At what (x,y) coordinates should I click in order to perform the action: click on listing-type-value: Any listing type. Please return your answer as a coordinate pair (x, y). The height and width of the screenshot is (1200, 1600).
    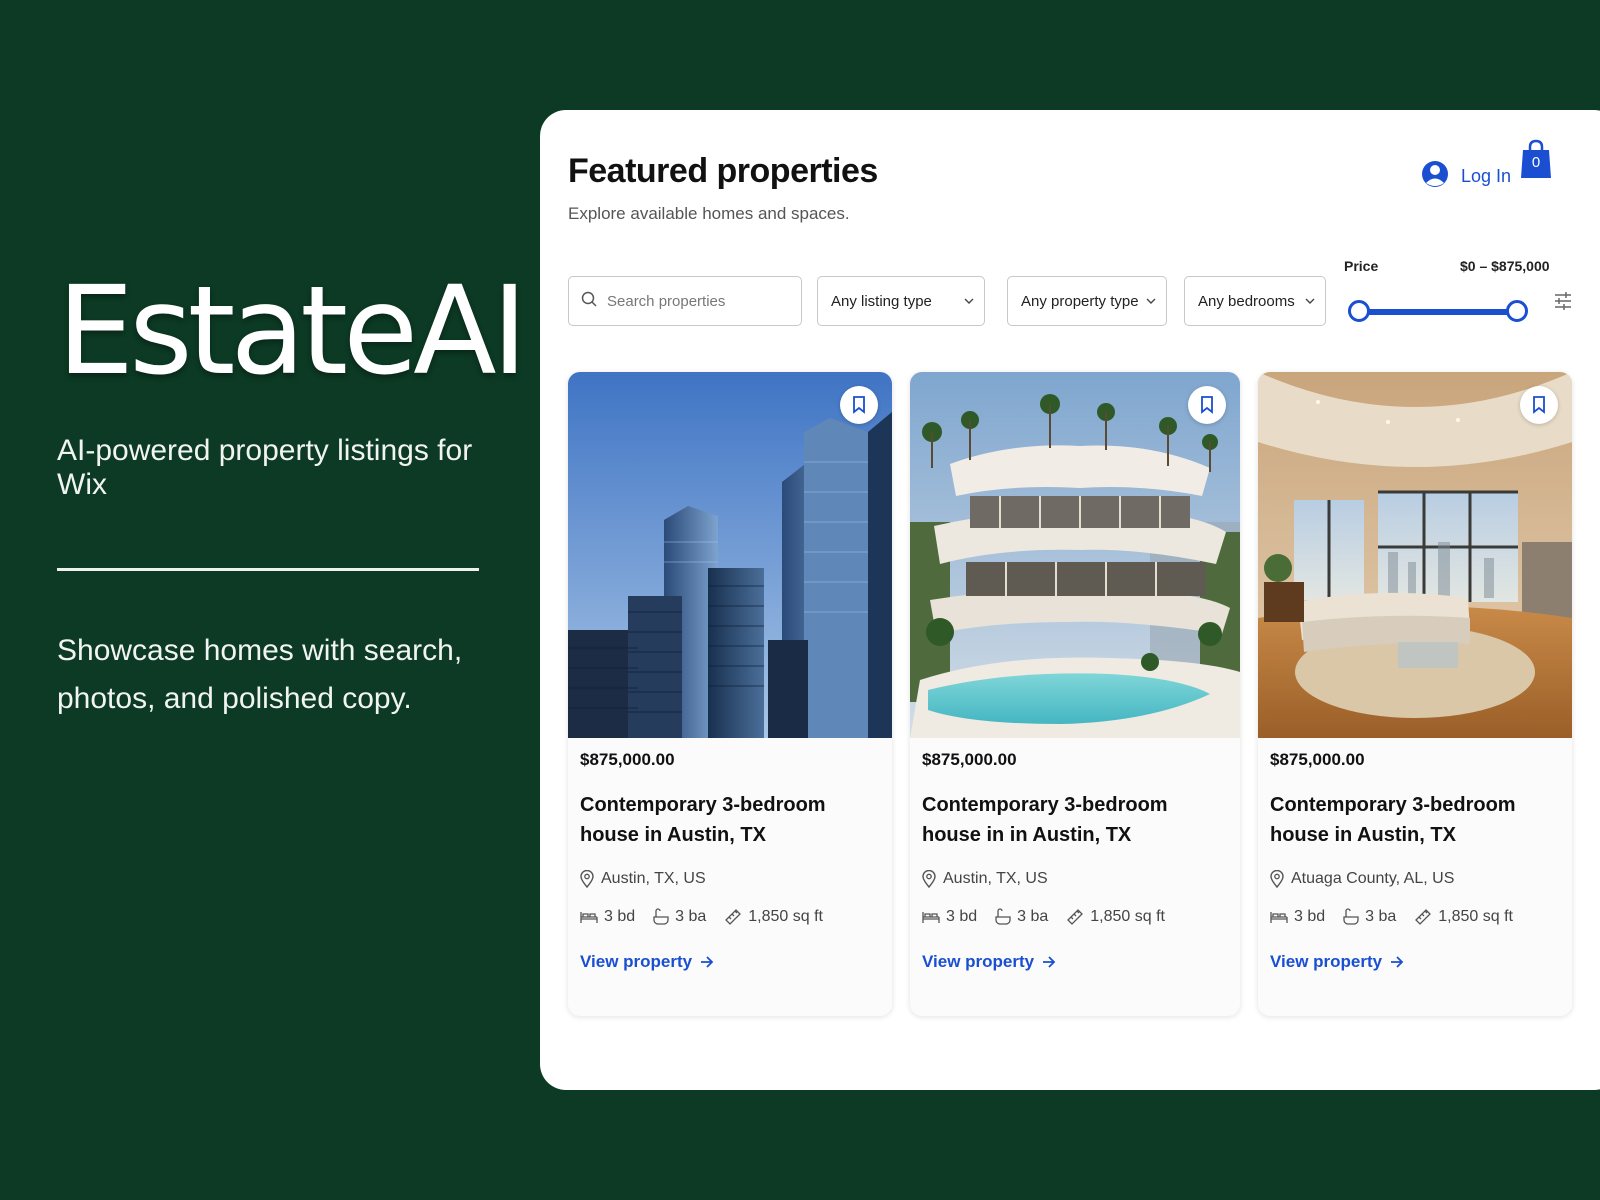
    Looking at the image, I should click on (881, 301).